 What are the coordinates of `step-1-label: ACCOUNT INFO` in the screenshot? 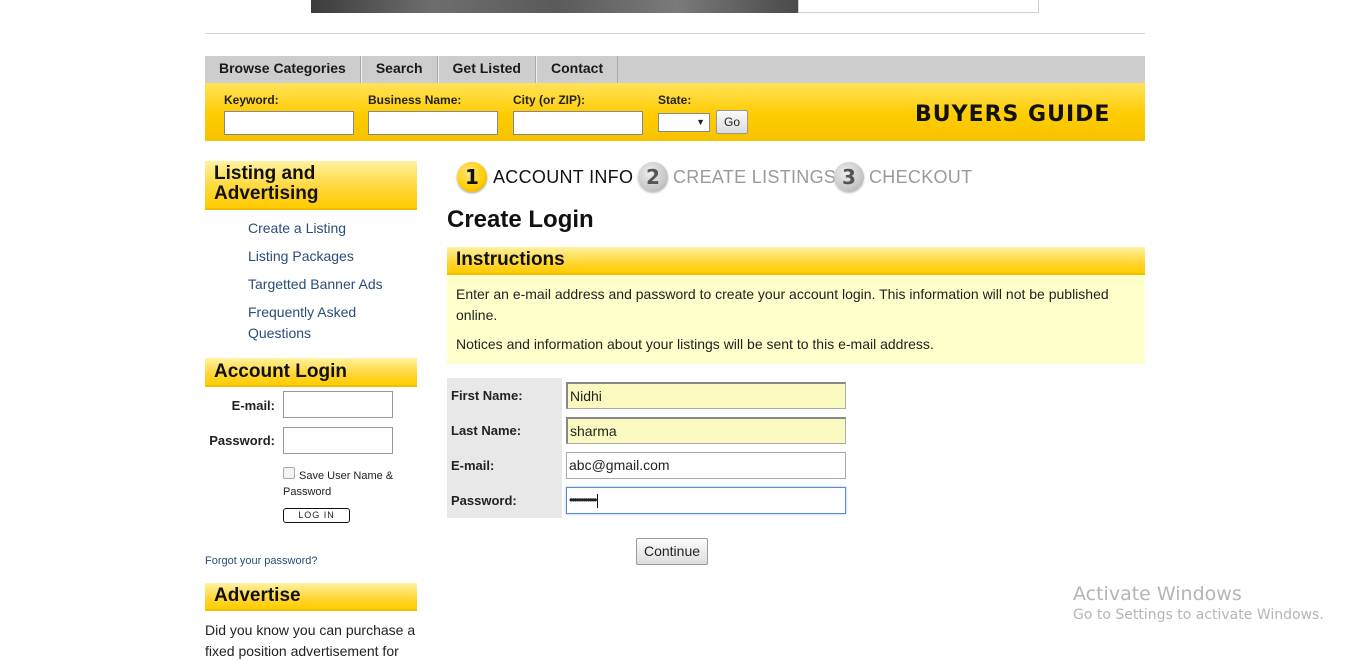 It's located at (563, 177).